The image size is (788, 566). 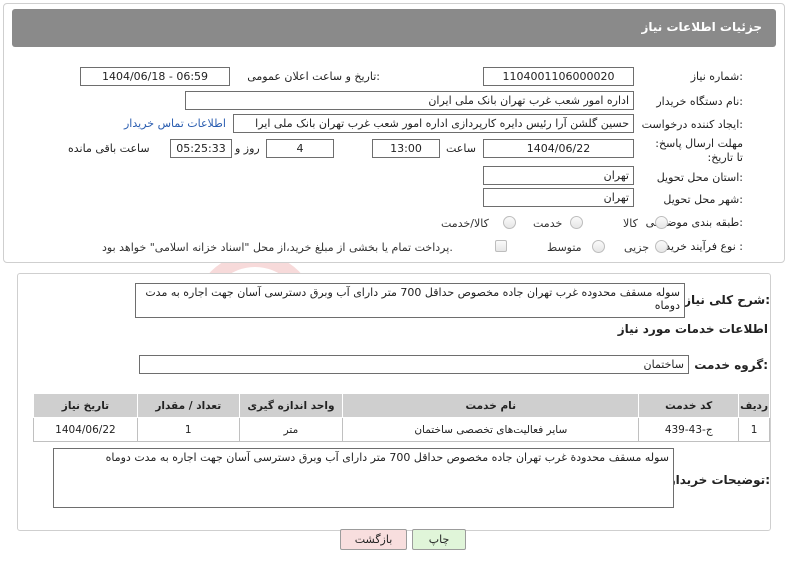 What do you see at coordinates (409, 100) in the screenshot?
I see `buyer-org-field: اداره امور شعب غرب تهران بانک ملی ایران` at bounding box center [409, 100].